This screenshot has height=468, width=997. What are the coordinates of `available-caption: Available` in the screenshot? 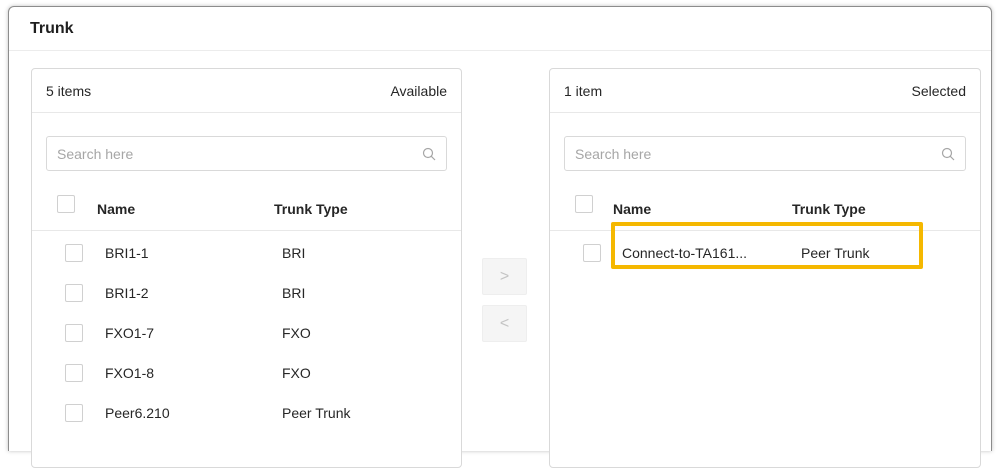 It's located at (418, 91).